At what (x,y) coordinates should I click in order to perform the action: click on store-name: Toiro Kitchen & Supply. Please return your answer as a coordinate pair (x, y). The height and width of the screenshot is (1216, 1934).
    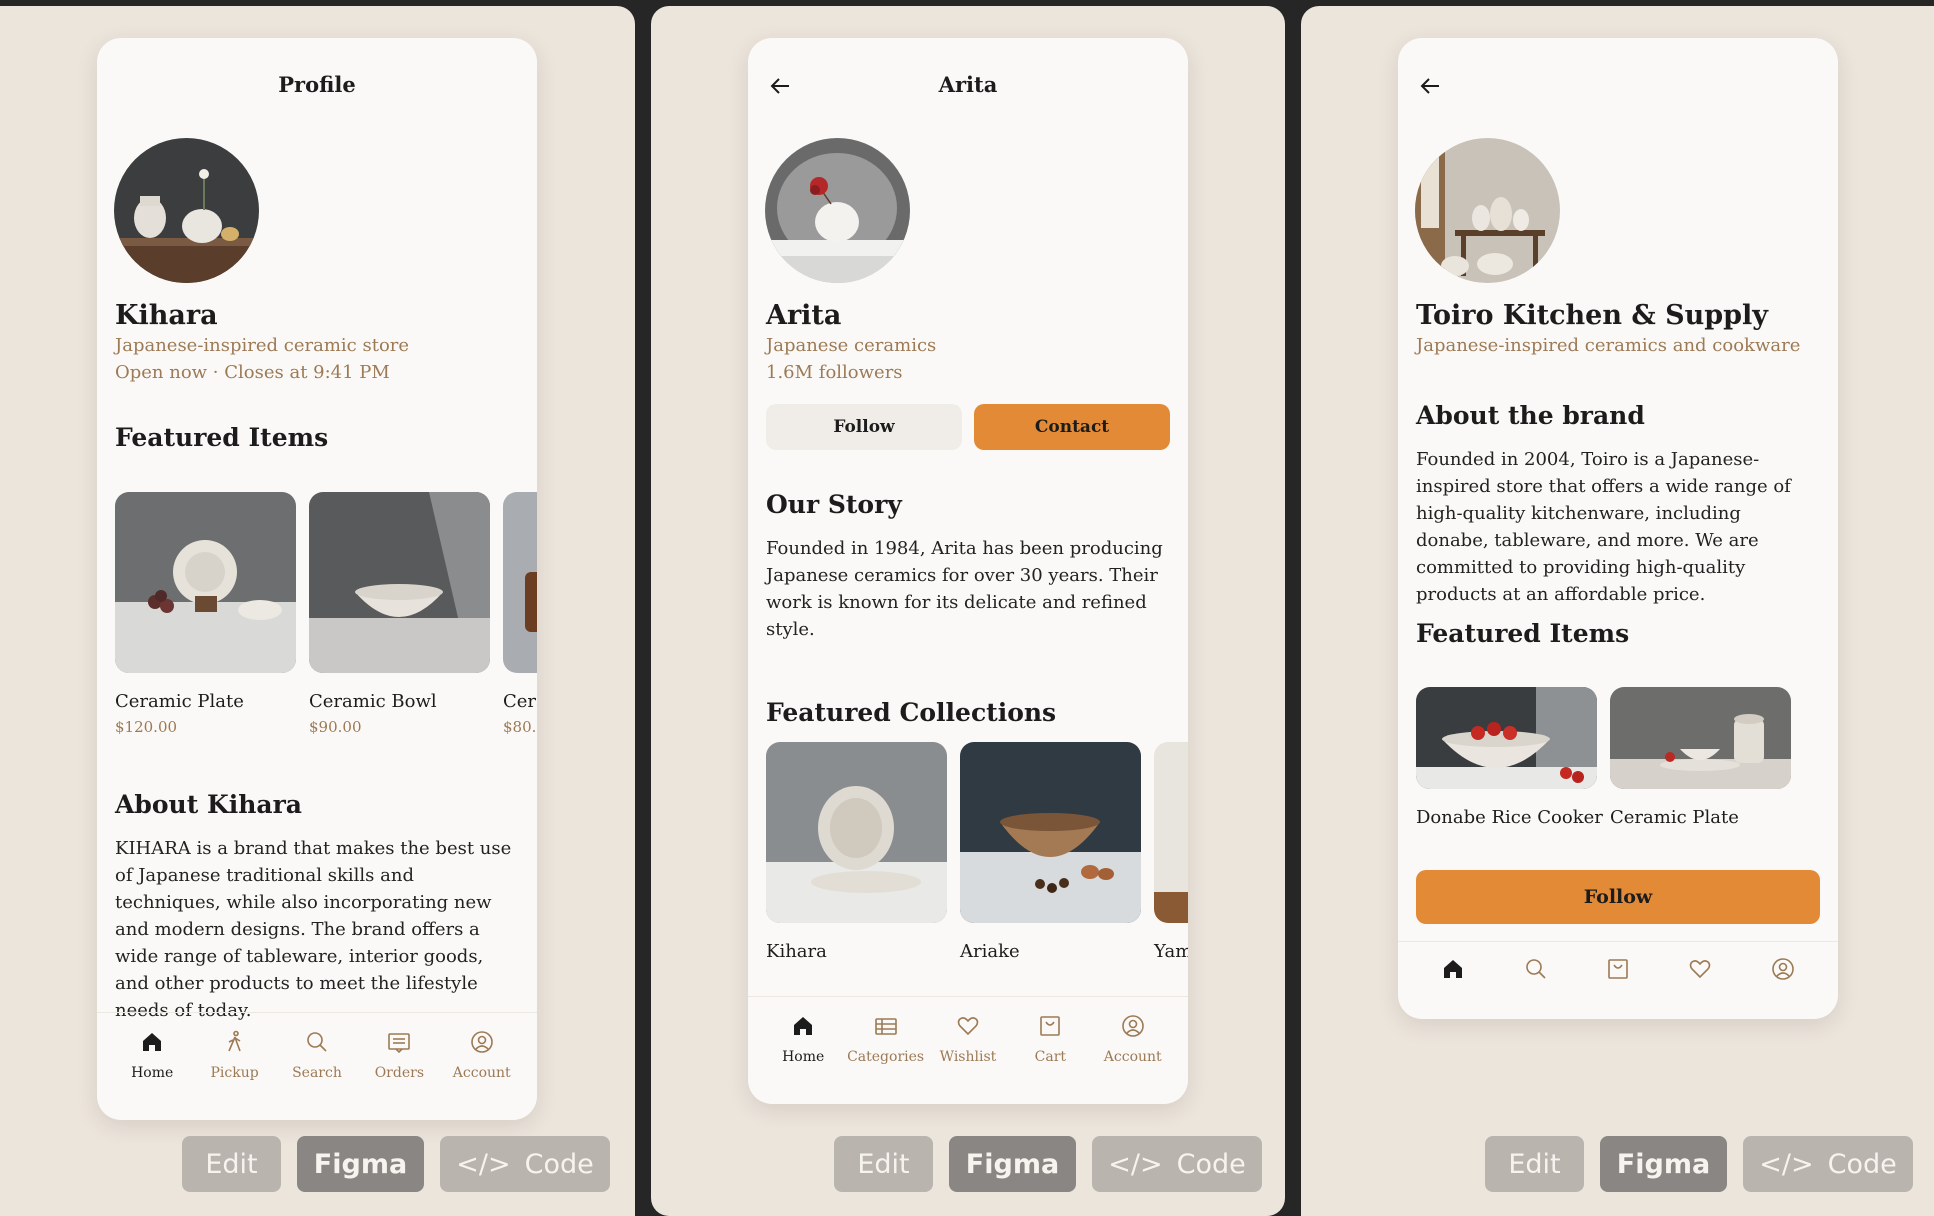
    Looking at the image, I should click on (1592, 315).